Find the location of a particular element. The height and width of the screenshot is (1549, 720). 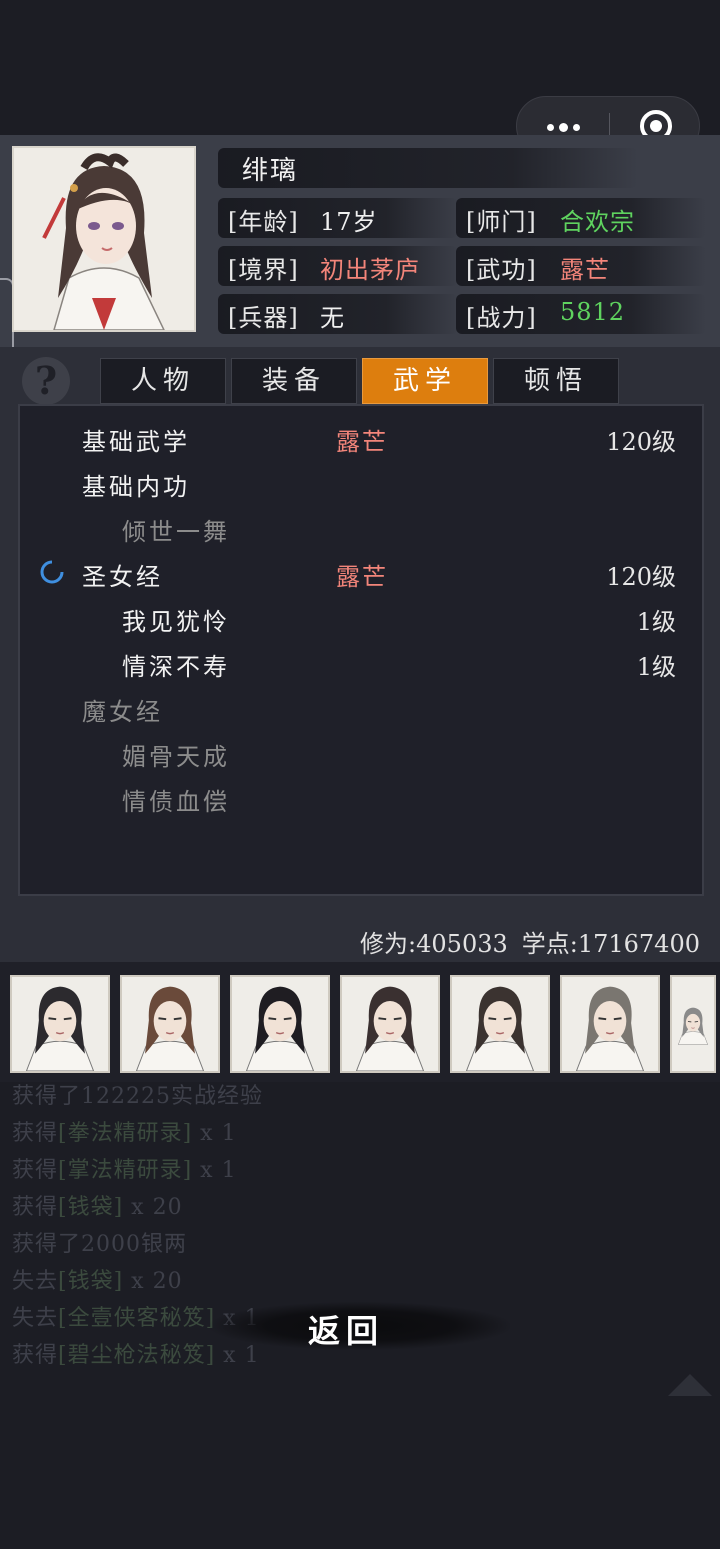

character-name: 绯璃 is located at coordinates (270, 171).